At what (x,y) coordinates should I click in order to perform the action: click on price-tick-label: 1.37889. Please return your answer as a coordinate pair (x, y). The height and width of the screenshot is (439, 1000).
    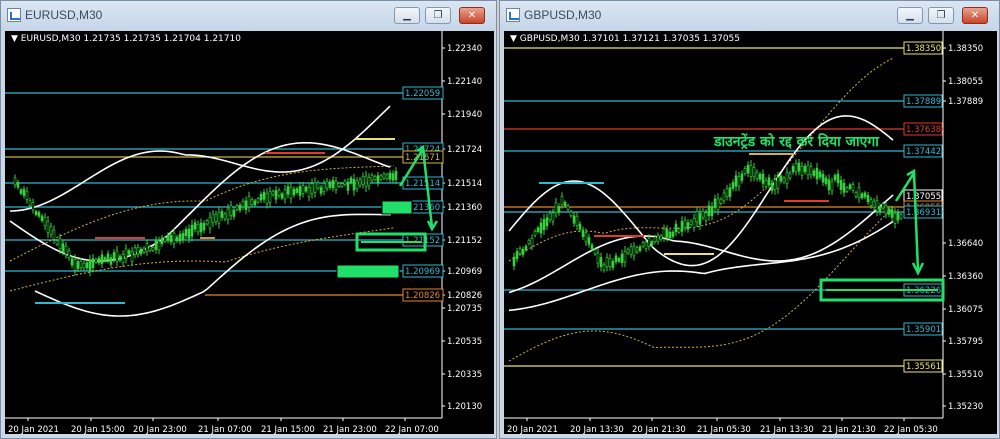
    Looking at the image, I should click on (965, 102).